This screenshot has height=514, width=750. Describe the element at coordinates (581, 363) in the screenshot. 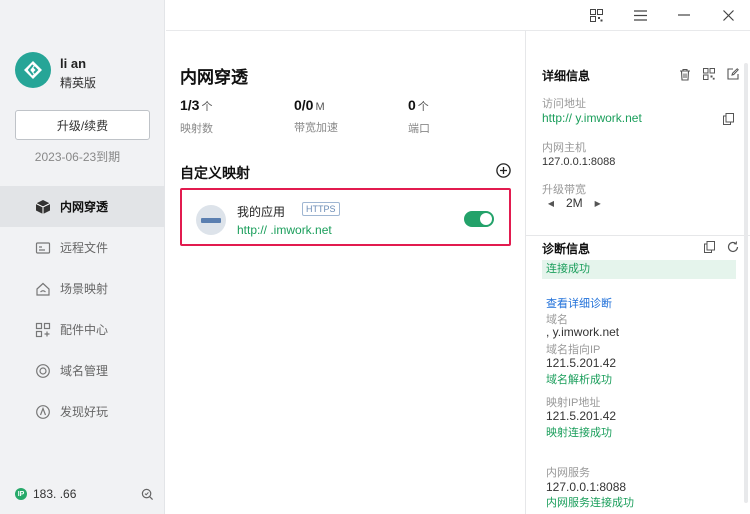

I see `domain-ip-value: 121.5.201.42` at that location.